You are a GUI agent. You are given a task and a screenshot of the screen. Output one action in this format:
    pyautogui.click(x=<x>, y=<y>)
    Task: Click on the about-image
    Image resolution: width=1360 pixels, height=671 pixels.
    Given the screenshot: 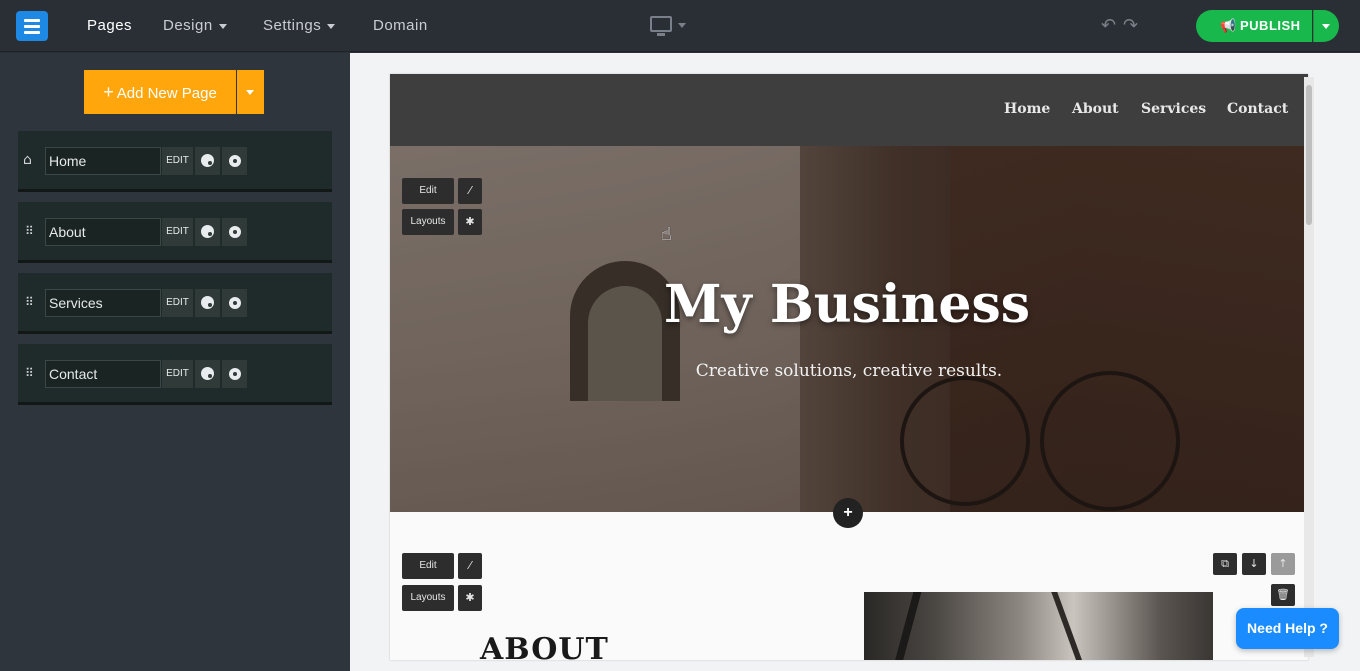 What is the action you would take?
    pyautogui.click(x=1038, y=626)
    